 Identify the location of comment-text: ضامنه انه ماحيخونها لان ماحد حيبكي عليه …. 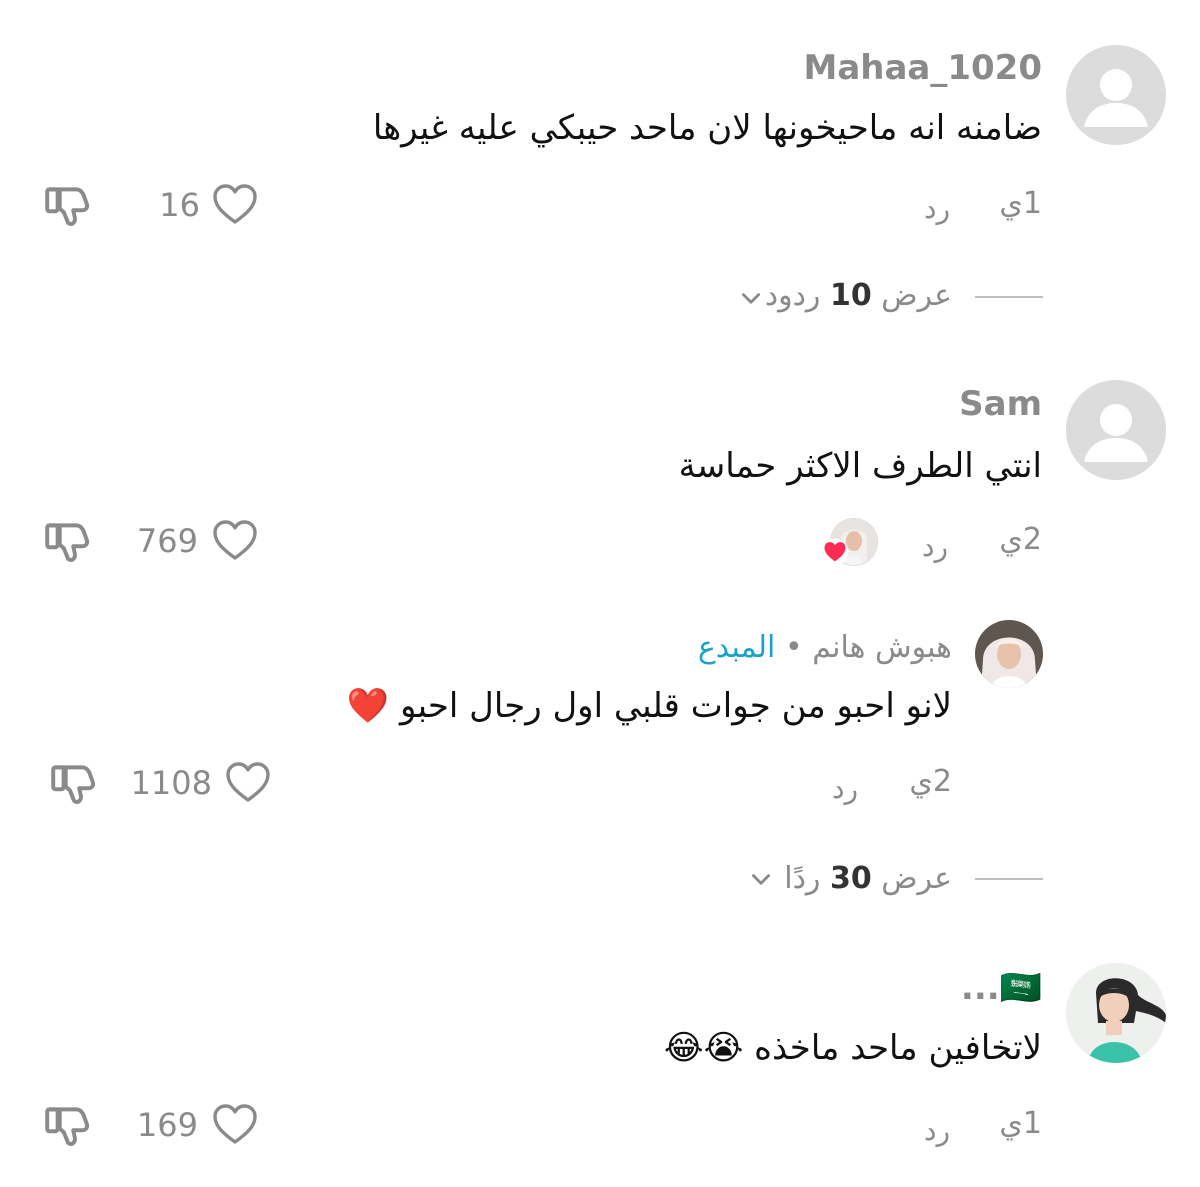
(707, 128).